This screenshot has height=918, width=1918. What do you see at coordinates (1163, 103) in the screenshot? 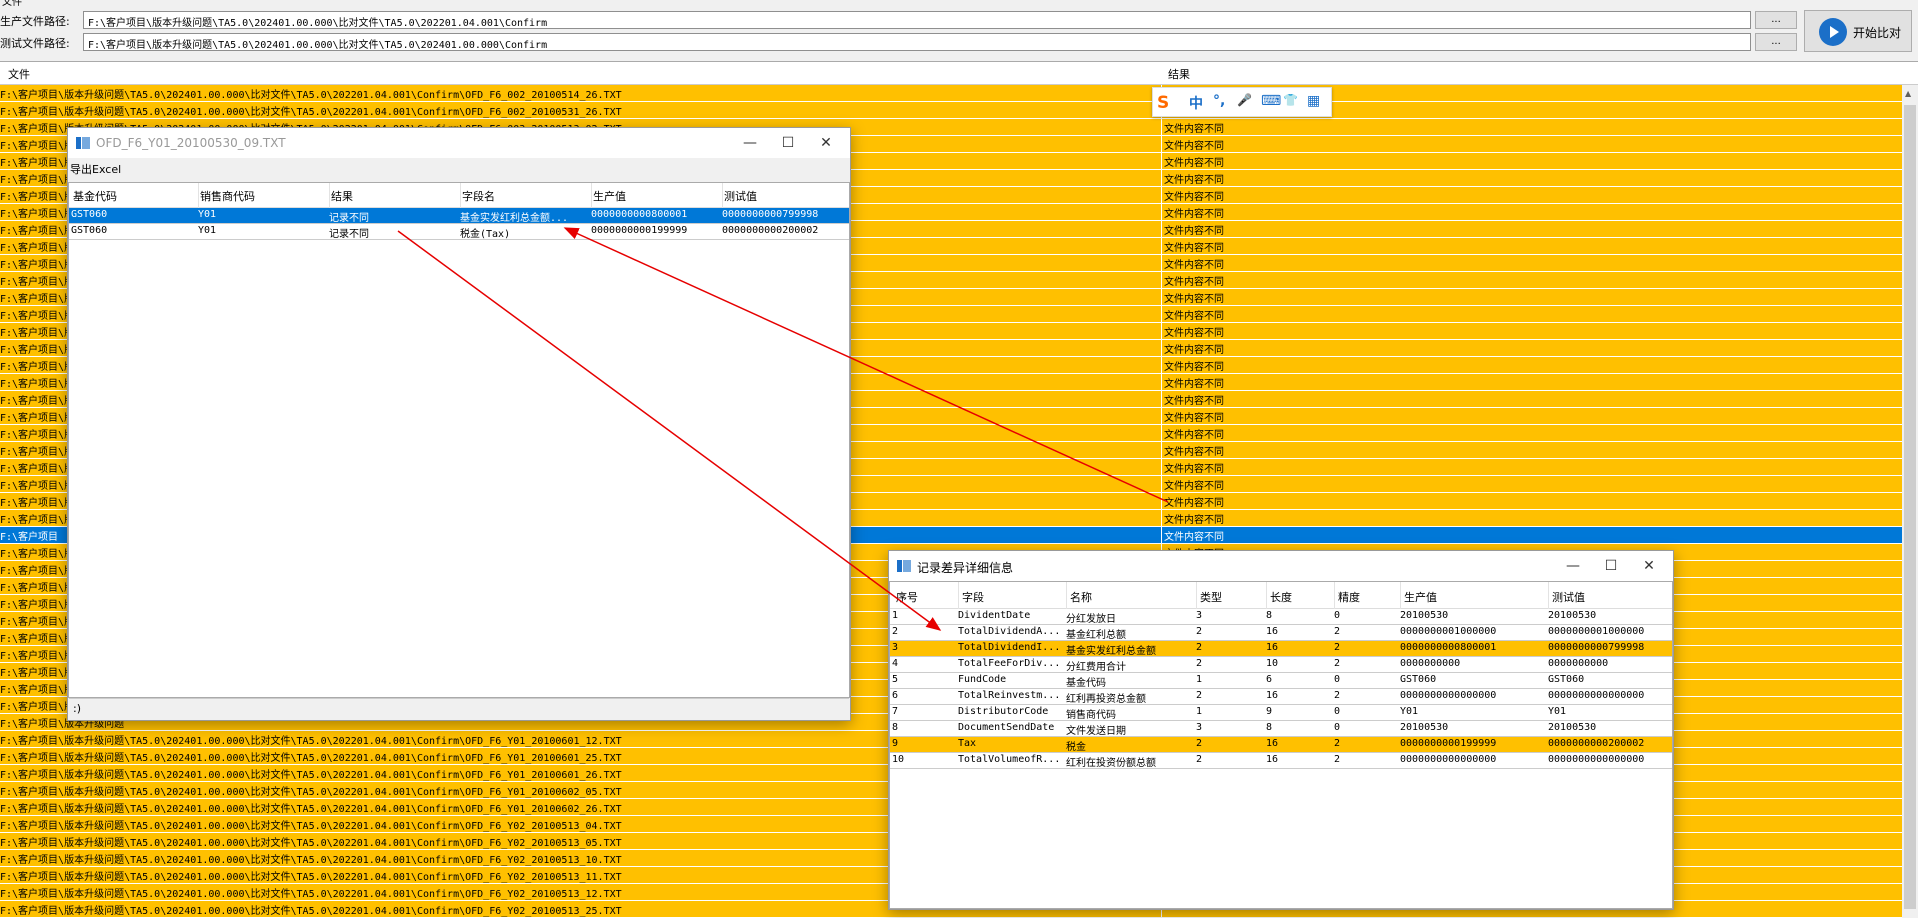
I see `sogou-logo-icon: S` at bounding box center [1163, 103].